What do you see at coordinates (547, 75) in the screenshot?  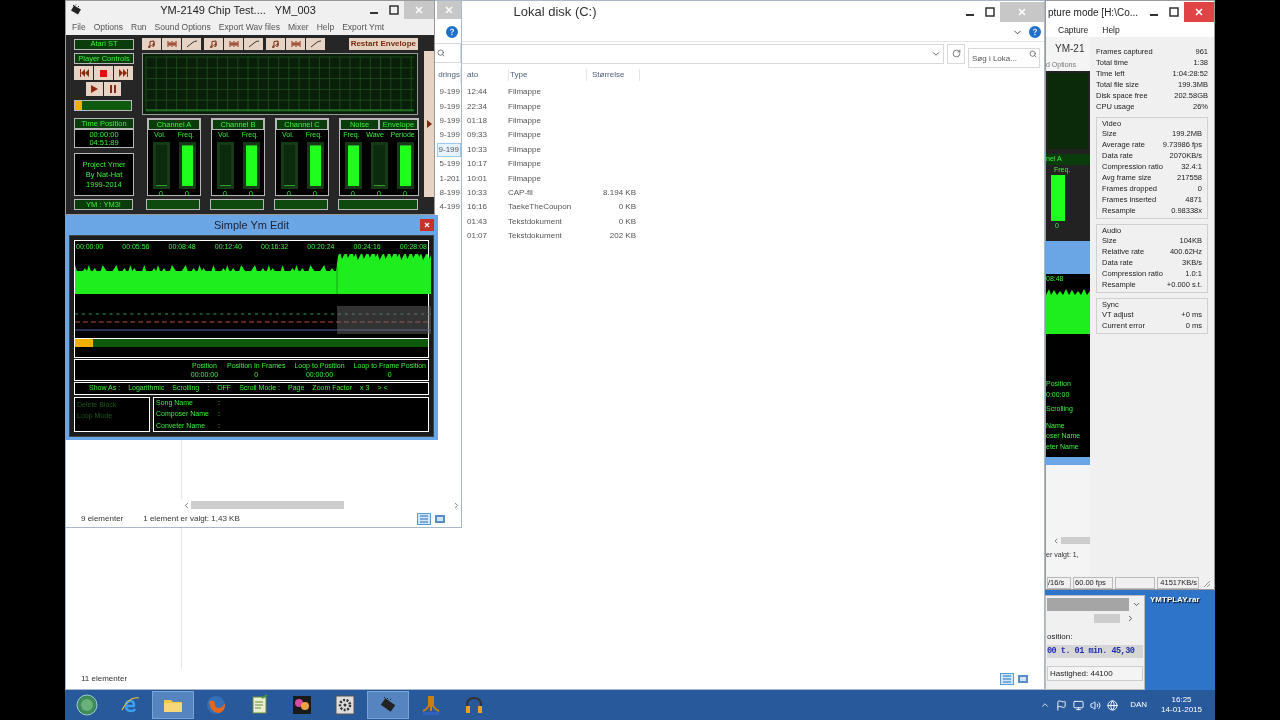 I see `column-header: Type` at bounding box center [547, 75].